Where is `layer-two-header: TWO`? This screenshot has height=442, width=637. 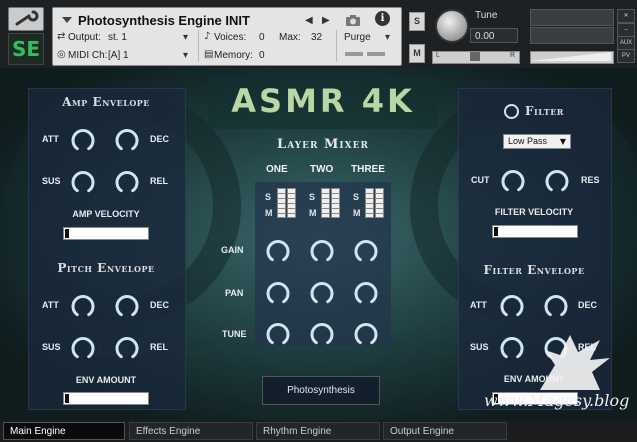
layer-two-header: TWO is located at coordinates (322, 169).